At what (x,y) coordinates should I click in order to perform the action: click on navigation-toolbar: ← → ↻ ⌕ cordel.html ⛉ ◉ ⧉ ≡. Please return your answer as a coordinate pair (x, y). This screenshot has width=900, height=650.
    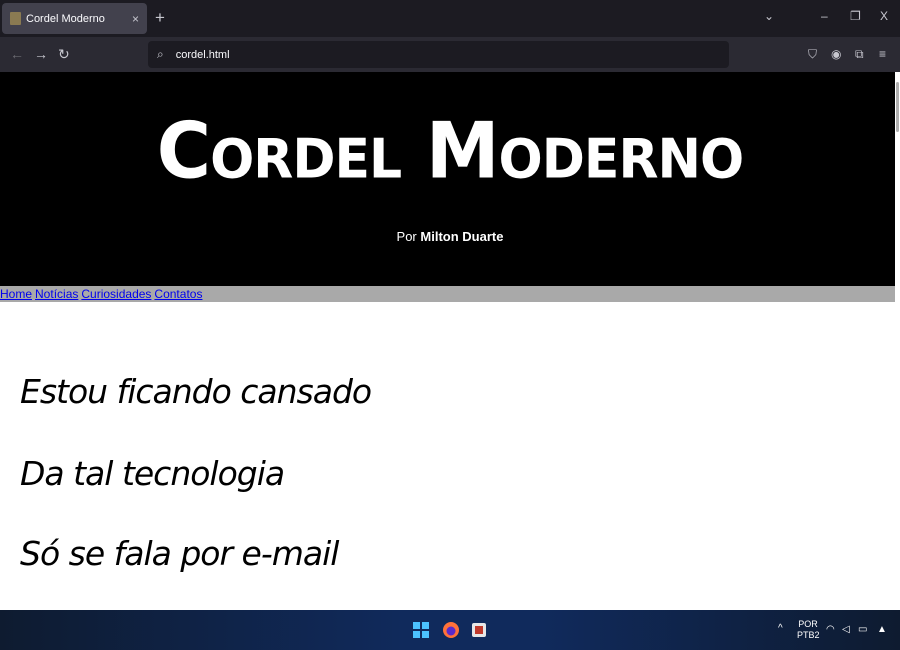
    Looking at the image, I should click on (450, 54).